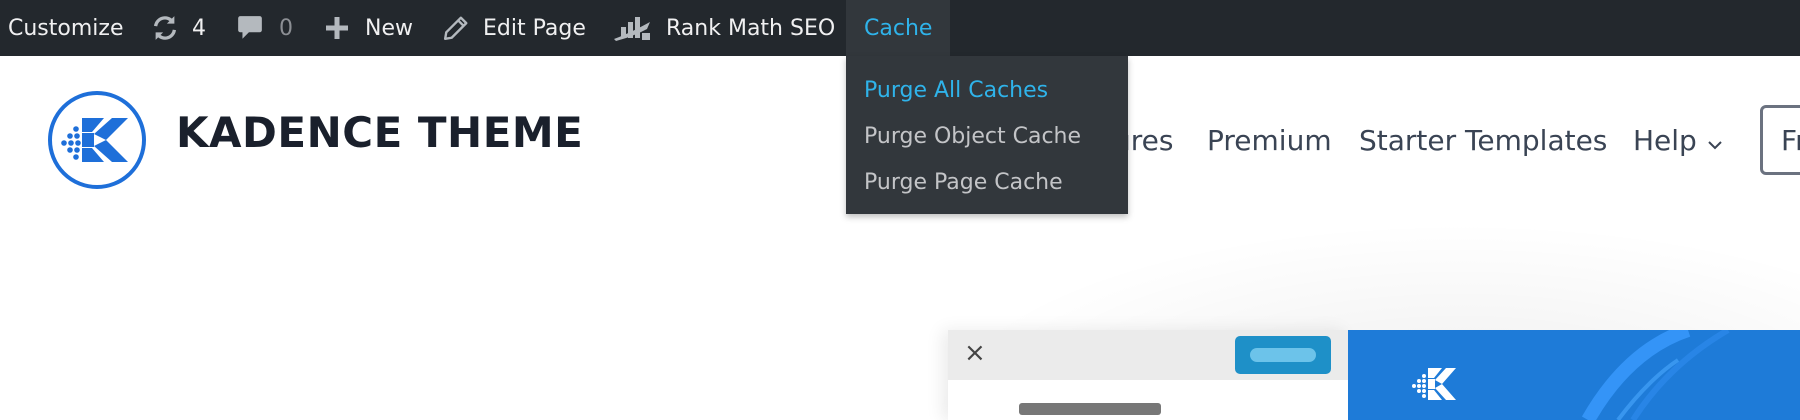 The image size is (1800, 420). I want to click on edit-page-link: Edit Page, so click(514, 28).